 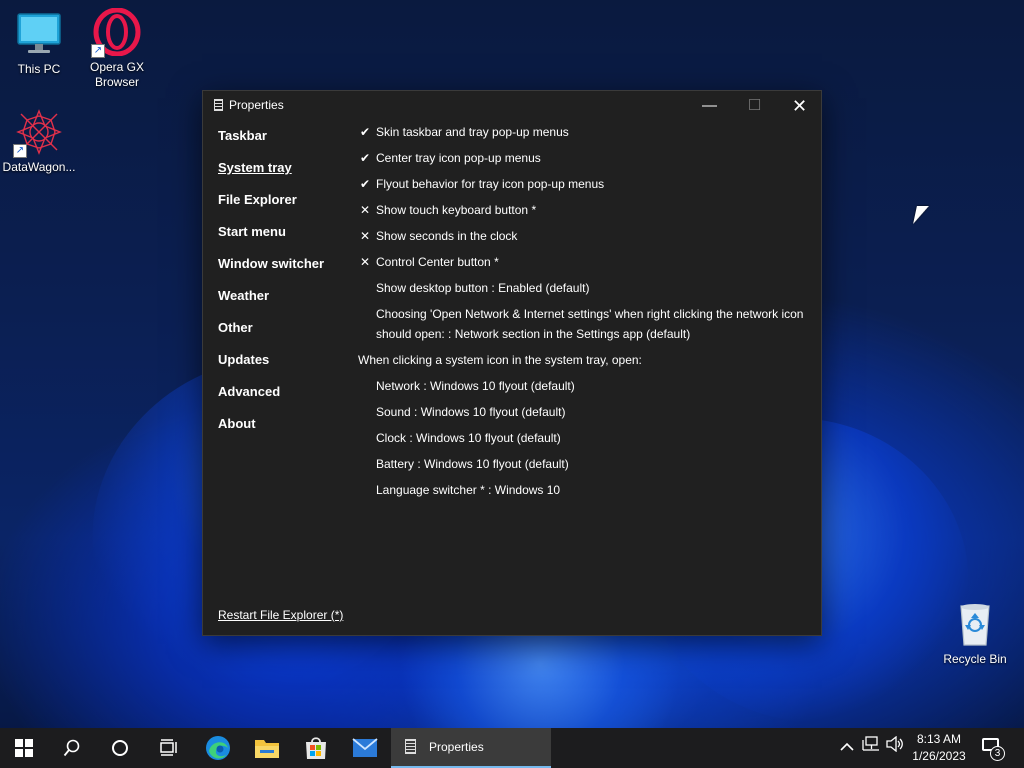 What do you see at coordinates (583, 137) in the screenshot?
I see `option-skin-menus: ✔ Skin taskbar and tray pop-up menus` at bounding box center [583, 137].